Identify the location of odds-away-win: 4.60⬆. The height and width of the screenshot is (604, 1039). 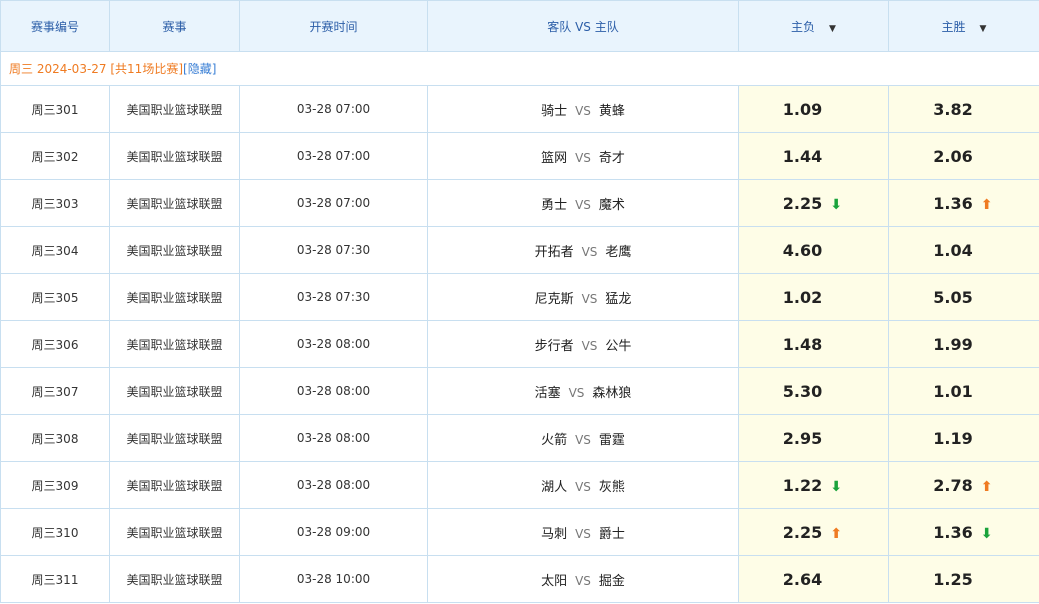
(813, 250).